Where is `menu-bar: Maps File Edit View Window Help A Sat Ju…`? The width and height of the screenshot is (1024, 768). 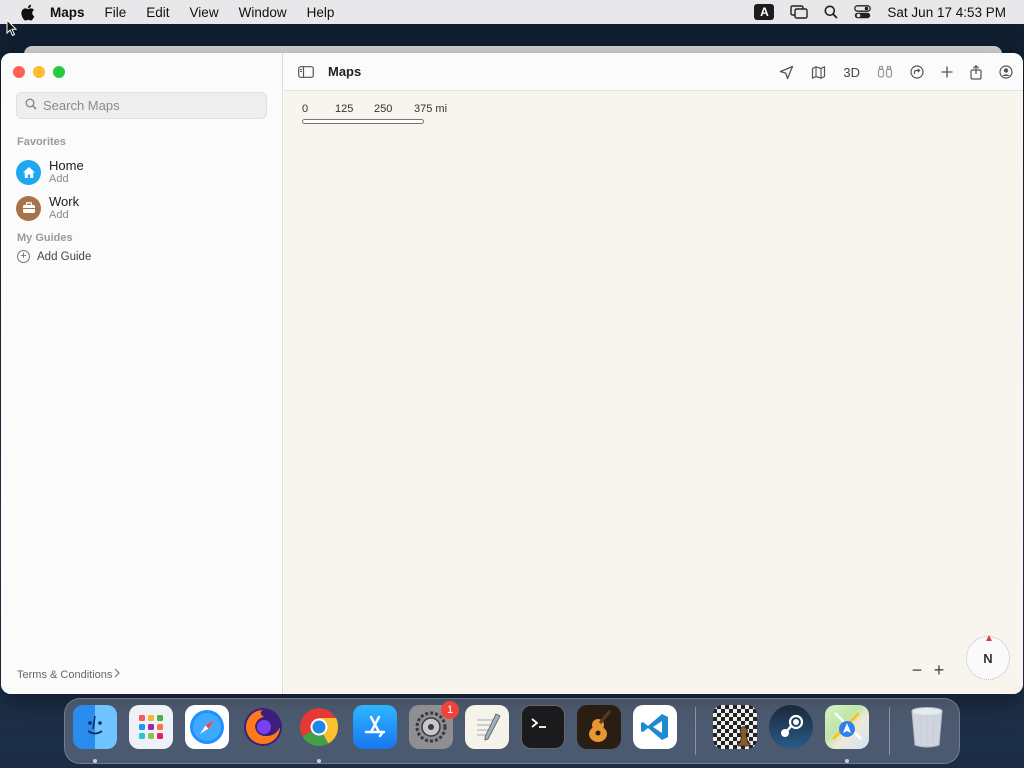 menu-bar: Maps File Edit View Window Help A Sat Ju… is located at coordinates (512, 12).